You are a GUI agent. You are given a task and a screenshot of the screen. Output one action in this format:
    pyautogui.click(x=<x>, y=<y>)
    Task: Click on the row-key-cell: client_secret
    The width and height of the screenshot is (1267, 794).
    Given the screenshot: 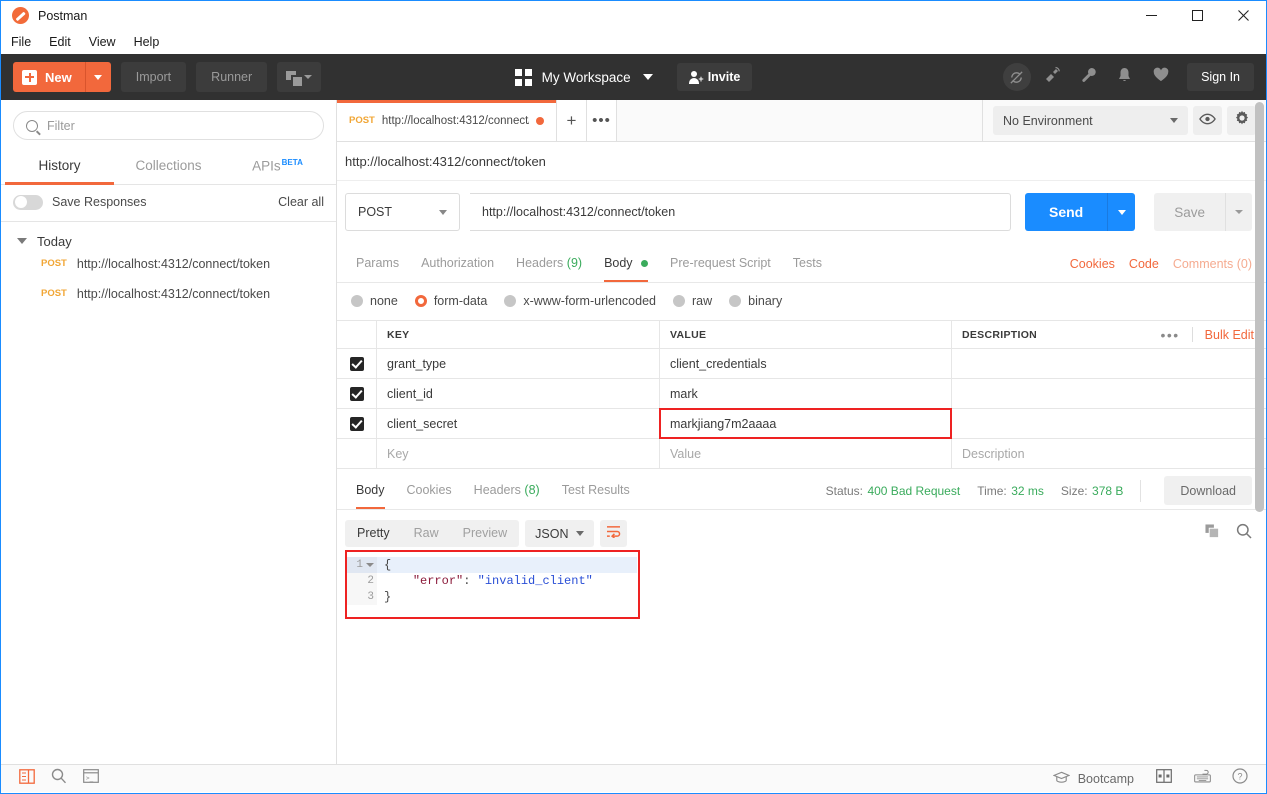 What is the action you would take?
    pyautogui.click(x=518, y=423)
    